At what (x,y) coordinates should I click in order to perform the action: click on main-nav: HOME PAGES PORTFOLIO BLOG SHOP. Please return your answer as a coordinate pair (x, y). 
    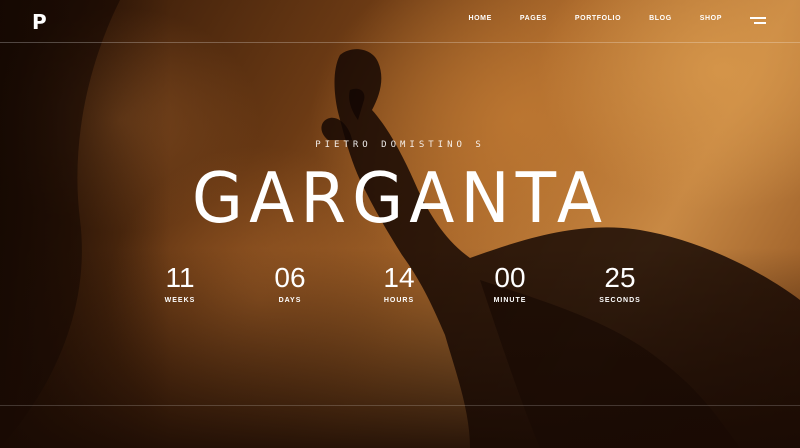
    Looking at the image, I should click on (581, 18).